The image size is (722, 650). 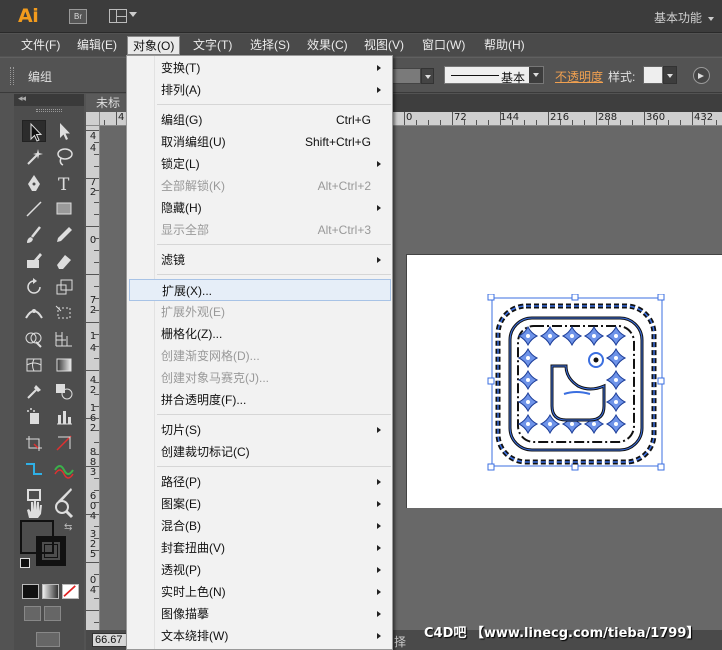 I want to click on stroke-color-swatch, so click(x=406, y=76).